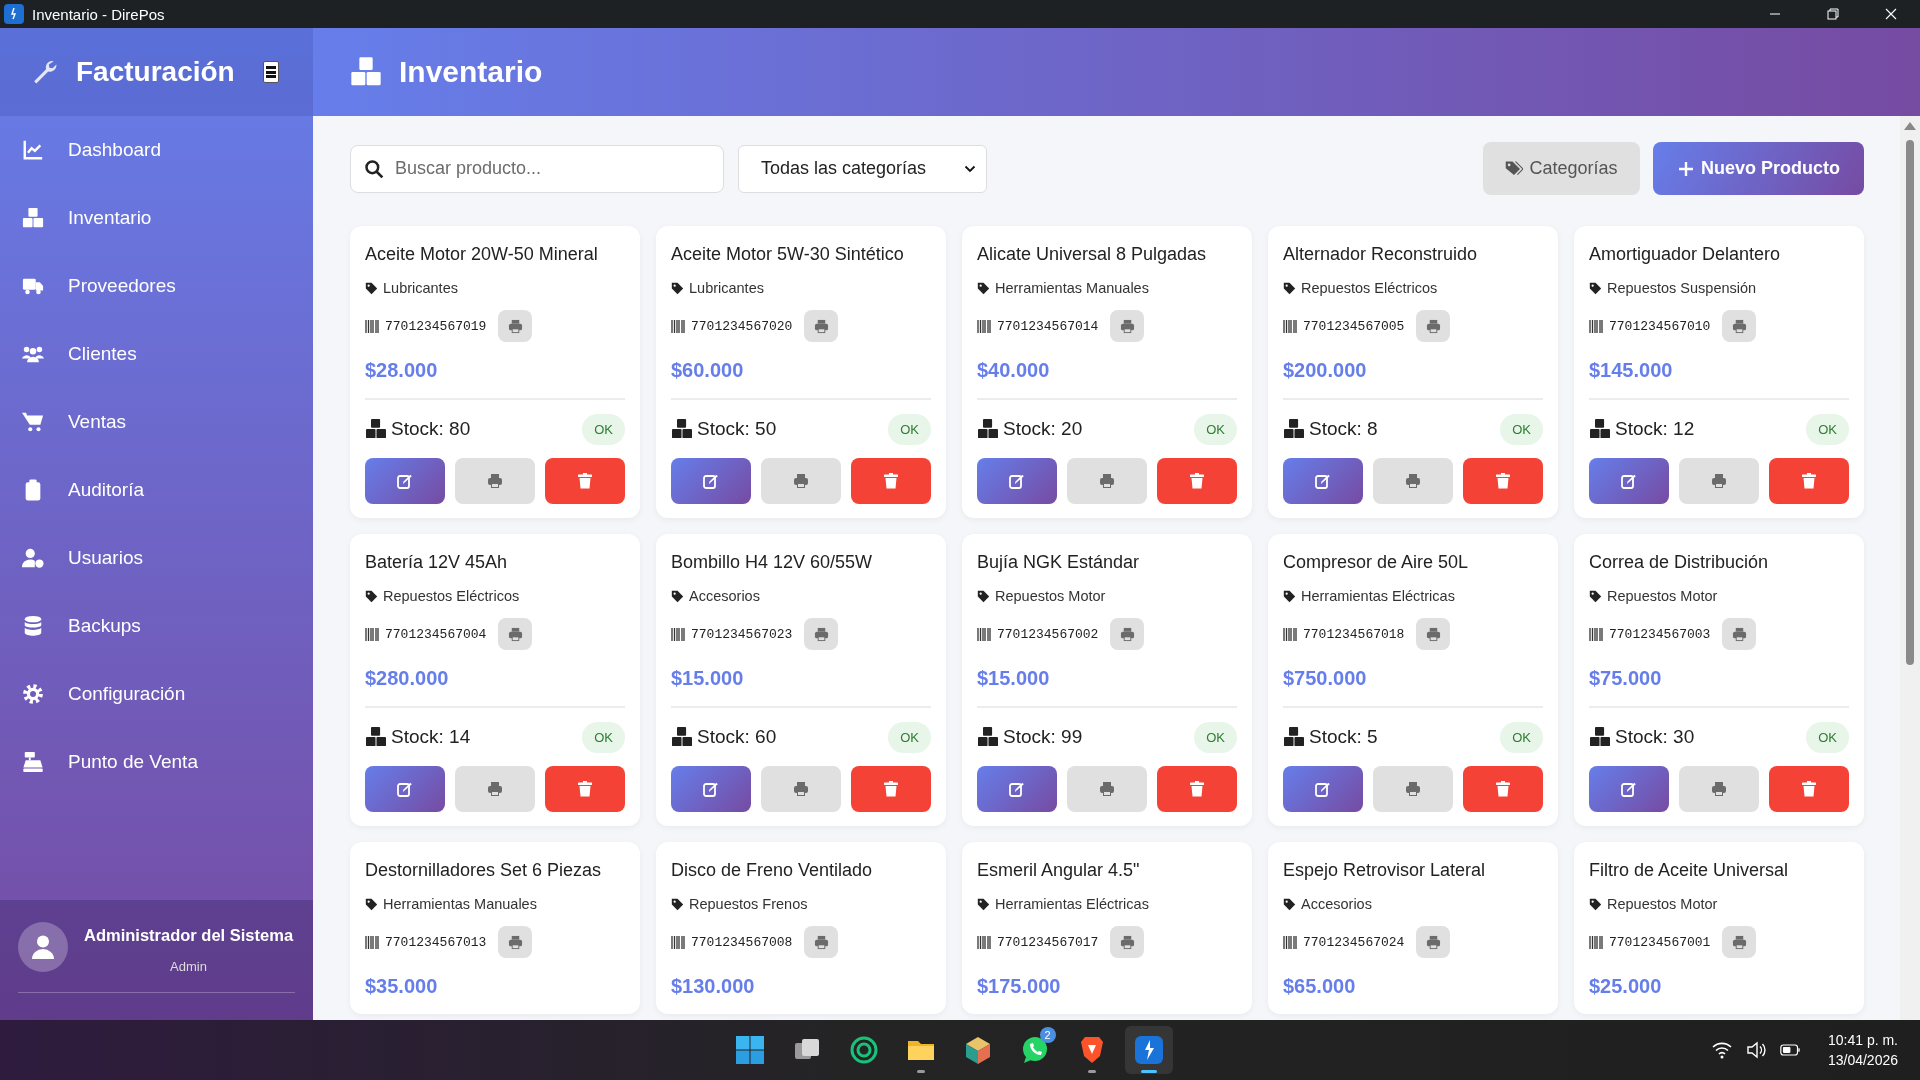 This screenshot has width=1920, height=1080. I want to click on wifi-icon, so click(1721, 1050).